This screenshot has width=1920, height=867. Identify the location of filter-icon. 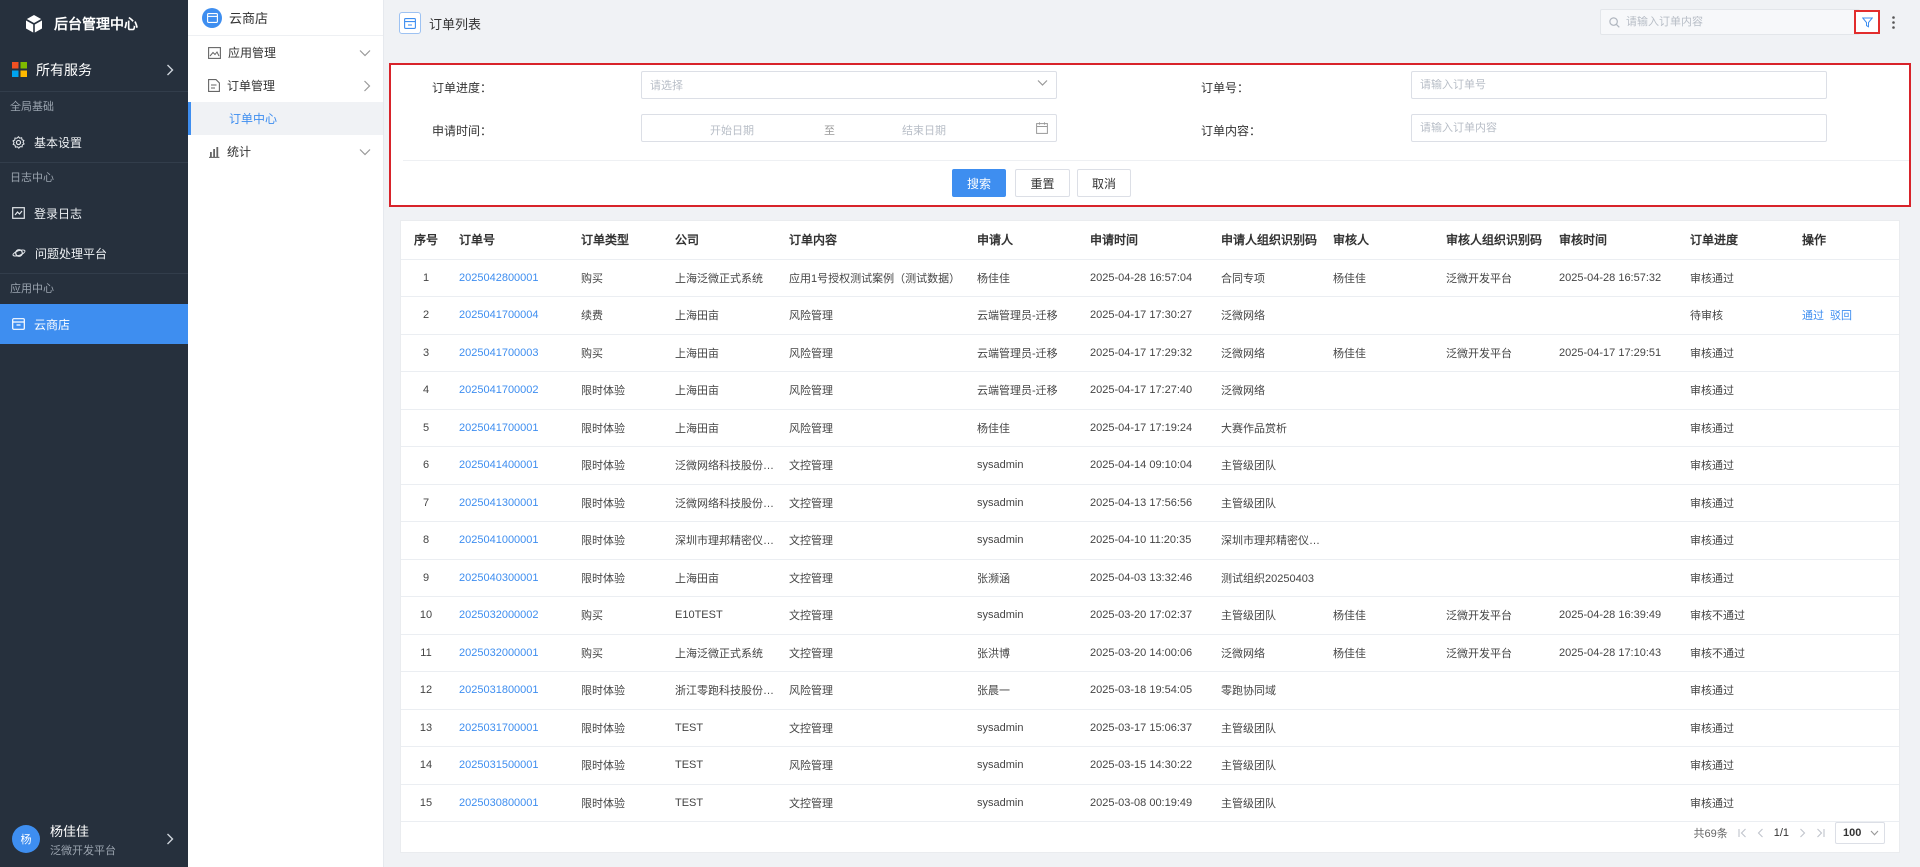
(1867, 22).